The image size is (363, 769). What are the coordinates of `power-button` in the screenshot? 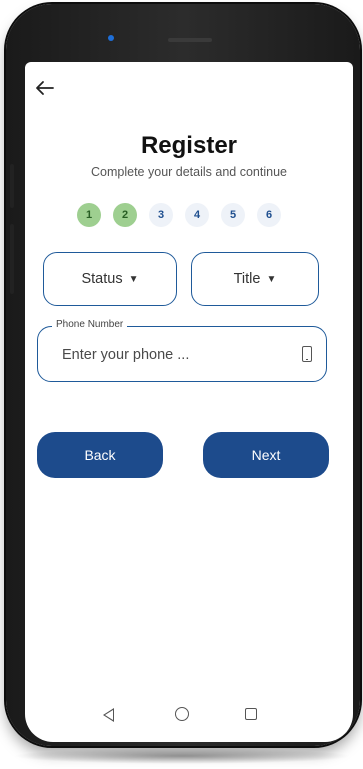 It's located at (12, 259).